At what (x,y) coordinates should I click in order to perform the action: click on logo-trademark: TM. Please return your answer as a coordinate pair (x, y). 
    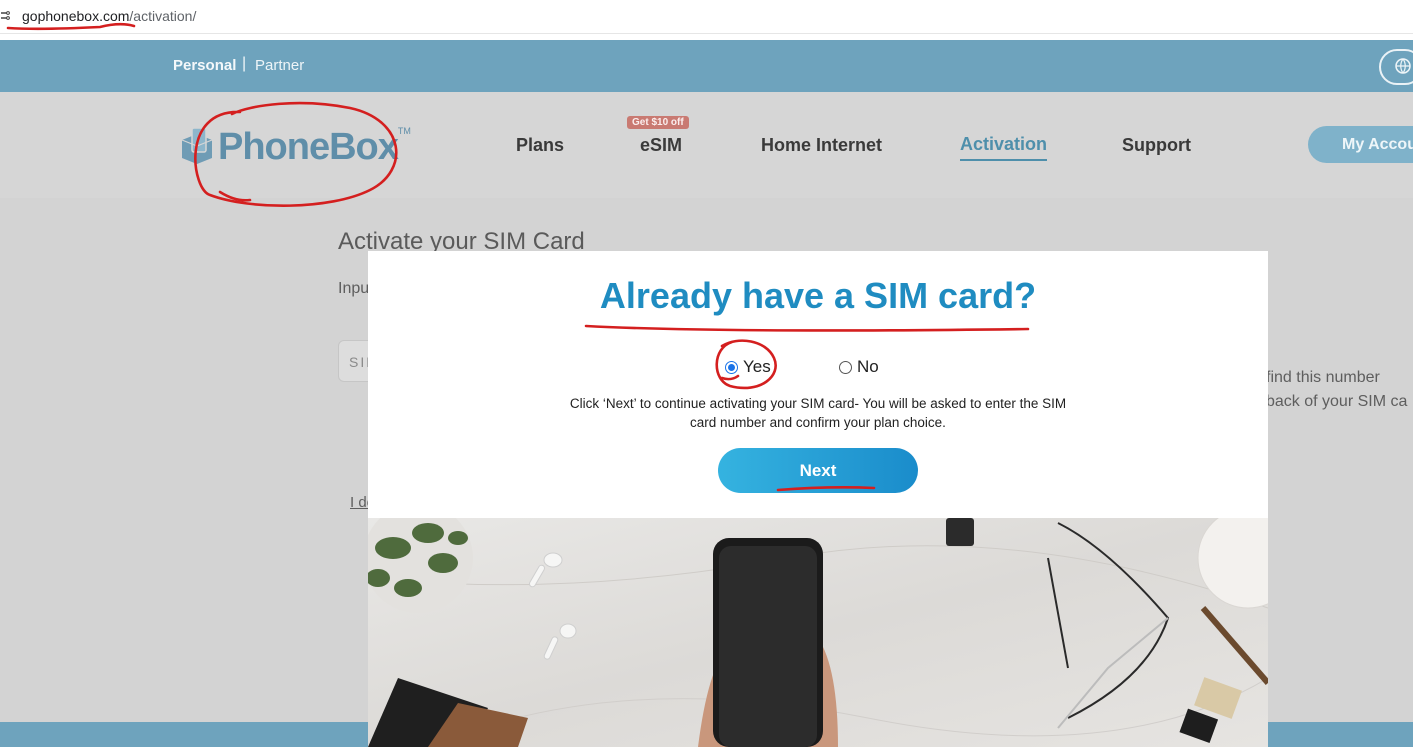
    Looking at the image, I should click on (404, 131).